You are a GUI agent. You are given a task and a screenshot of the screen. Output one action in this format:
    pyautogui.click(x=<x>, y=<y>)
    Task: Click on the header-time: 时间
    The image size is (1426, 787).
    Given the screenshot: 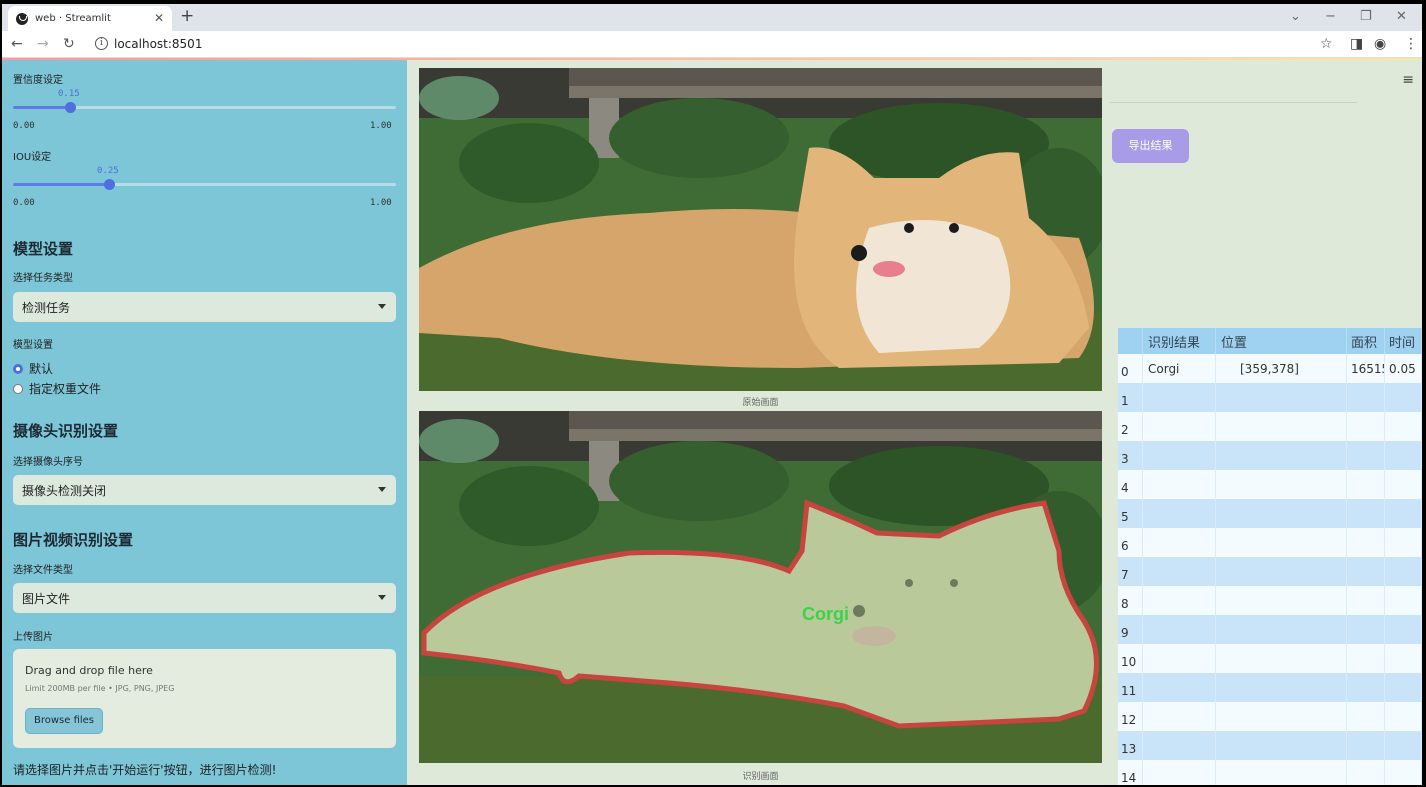 What is the action you would take?
    pyautogui.click(x=1403, y=341)
    